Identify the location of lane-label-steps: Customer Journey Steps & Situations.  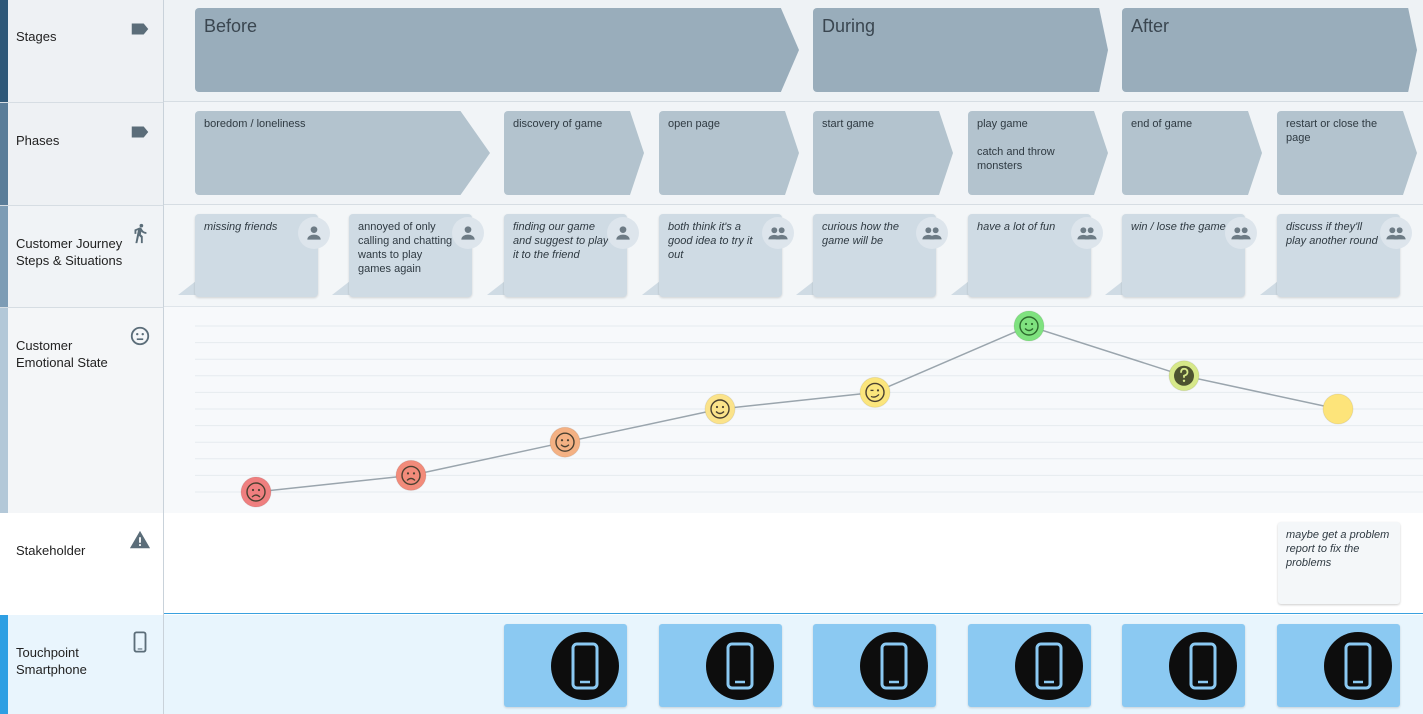
(69, 252).